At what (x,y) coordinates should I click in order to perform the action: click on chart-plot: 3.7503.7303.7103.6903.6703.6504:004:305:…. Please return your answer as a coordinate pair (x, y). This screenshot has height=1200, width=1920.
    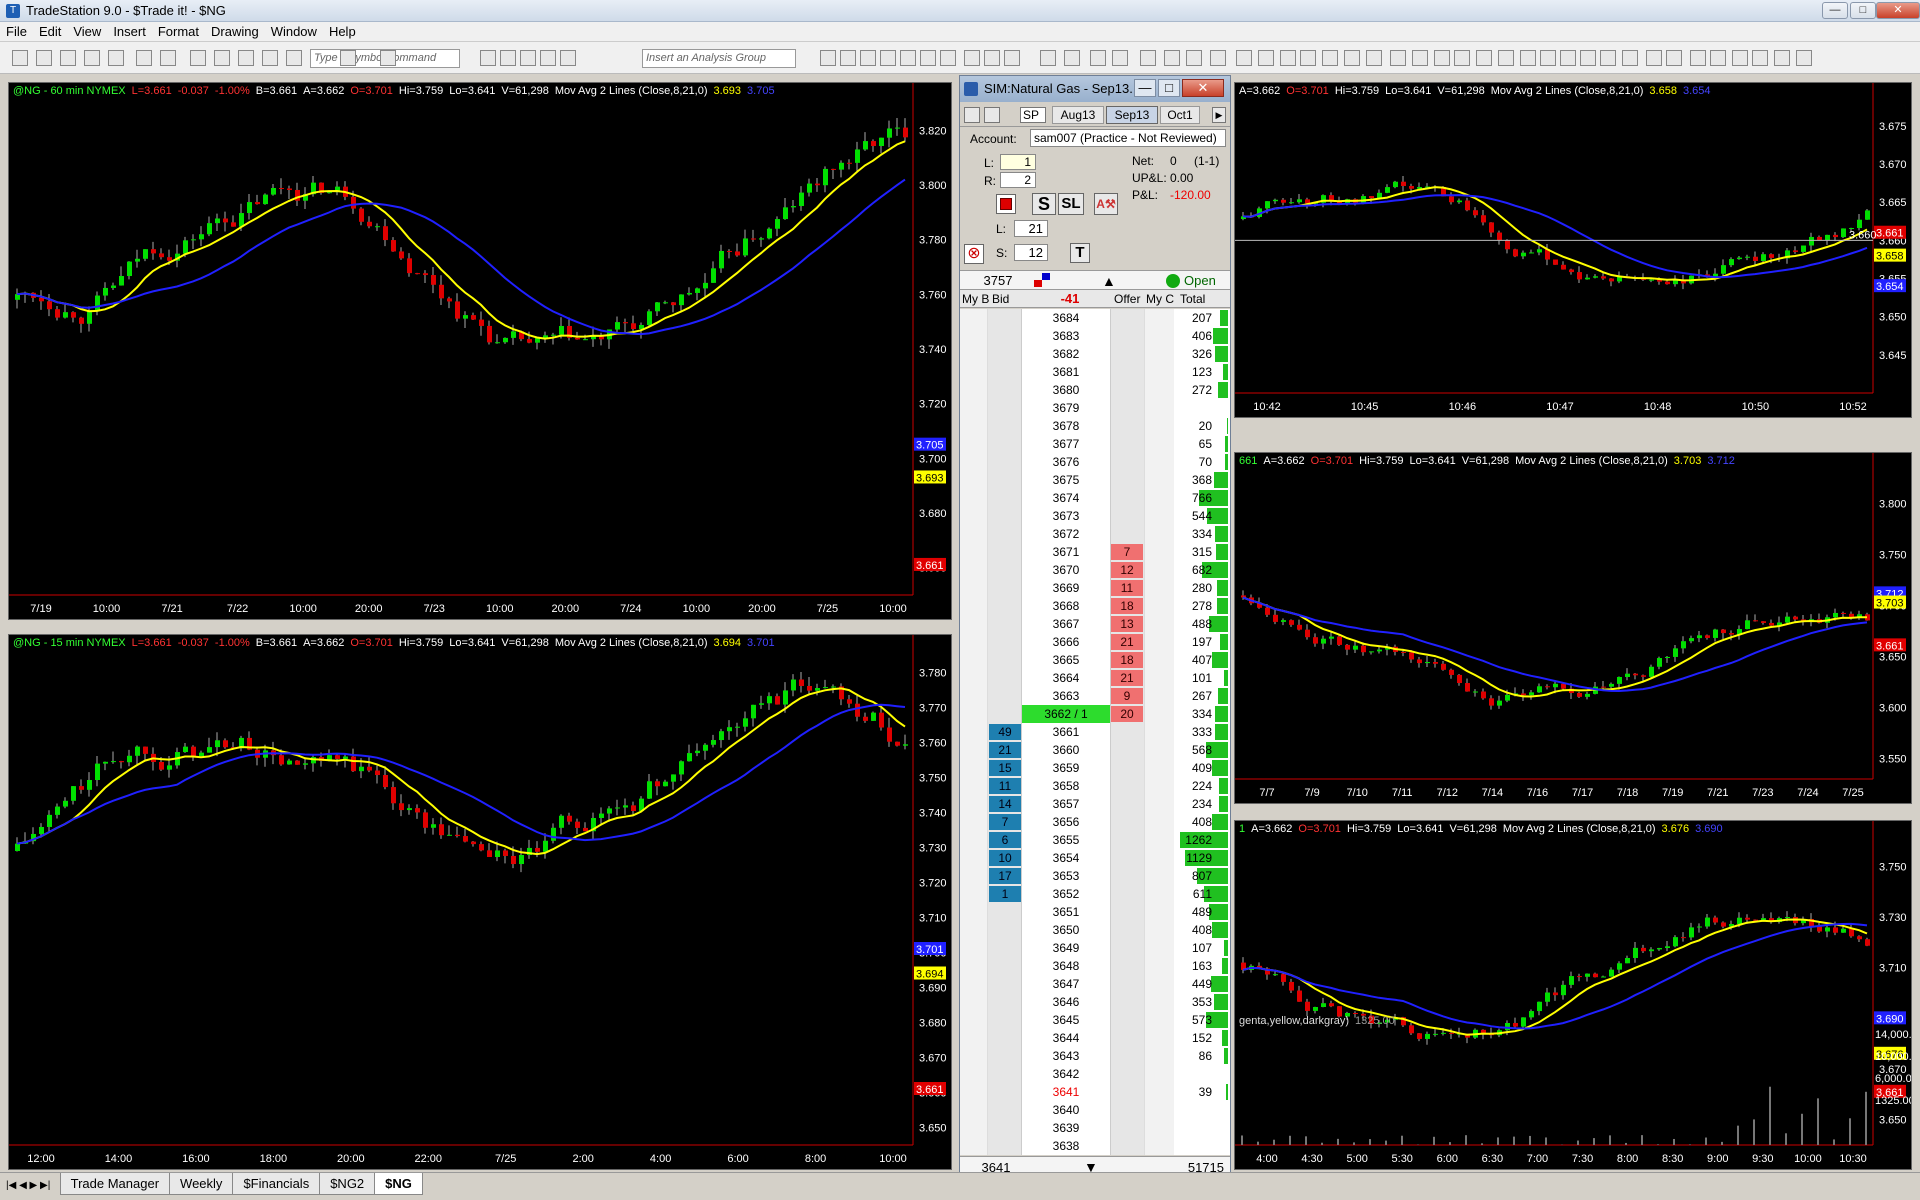
    Looking at the image, I should click on (1573, 995).